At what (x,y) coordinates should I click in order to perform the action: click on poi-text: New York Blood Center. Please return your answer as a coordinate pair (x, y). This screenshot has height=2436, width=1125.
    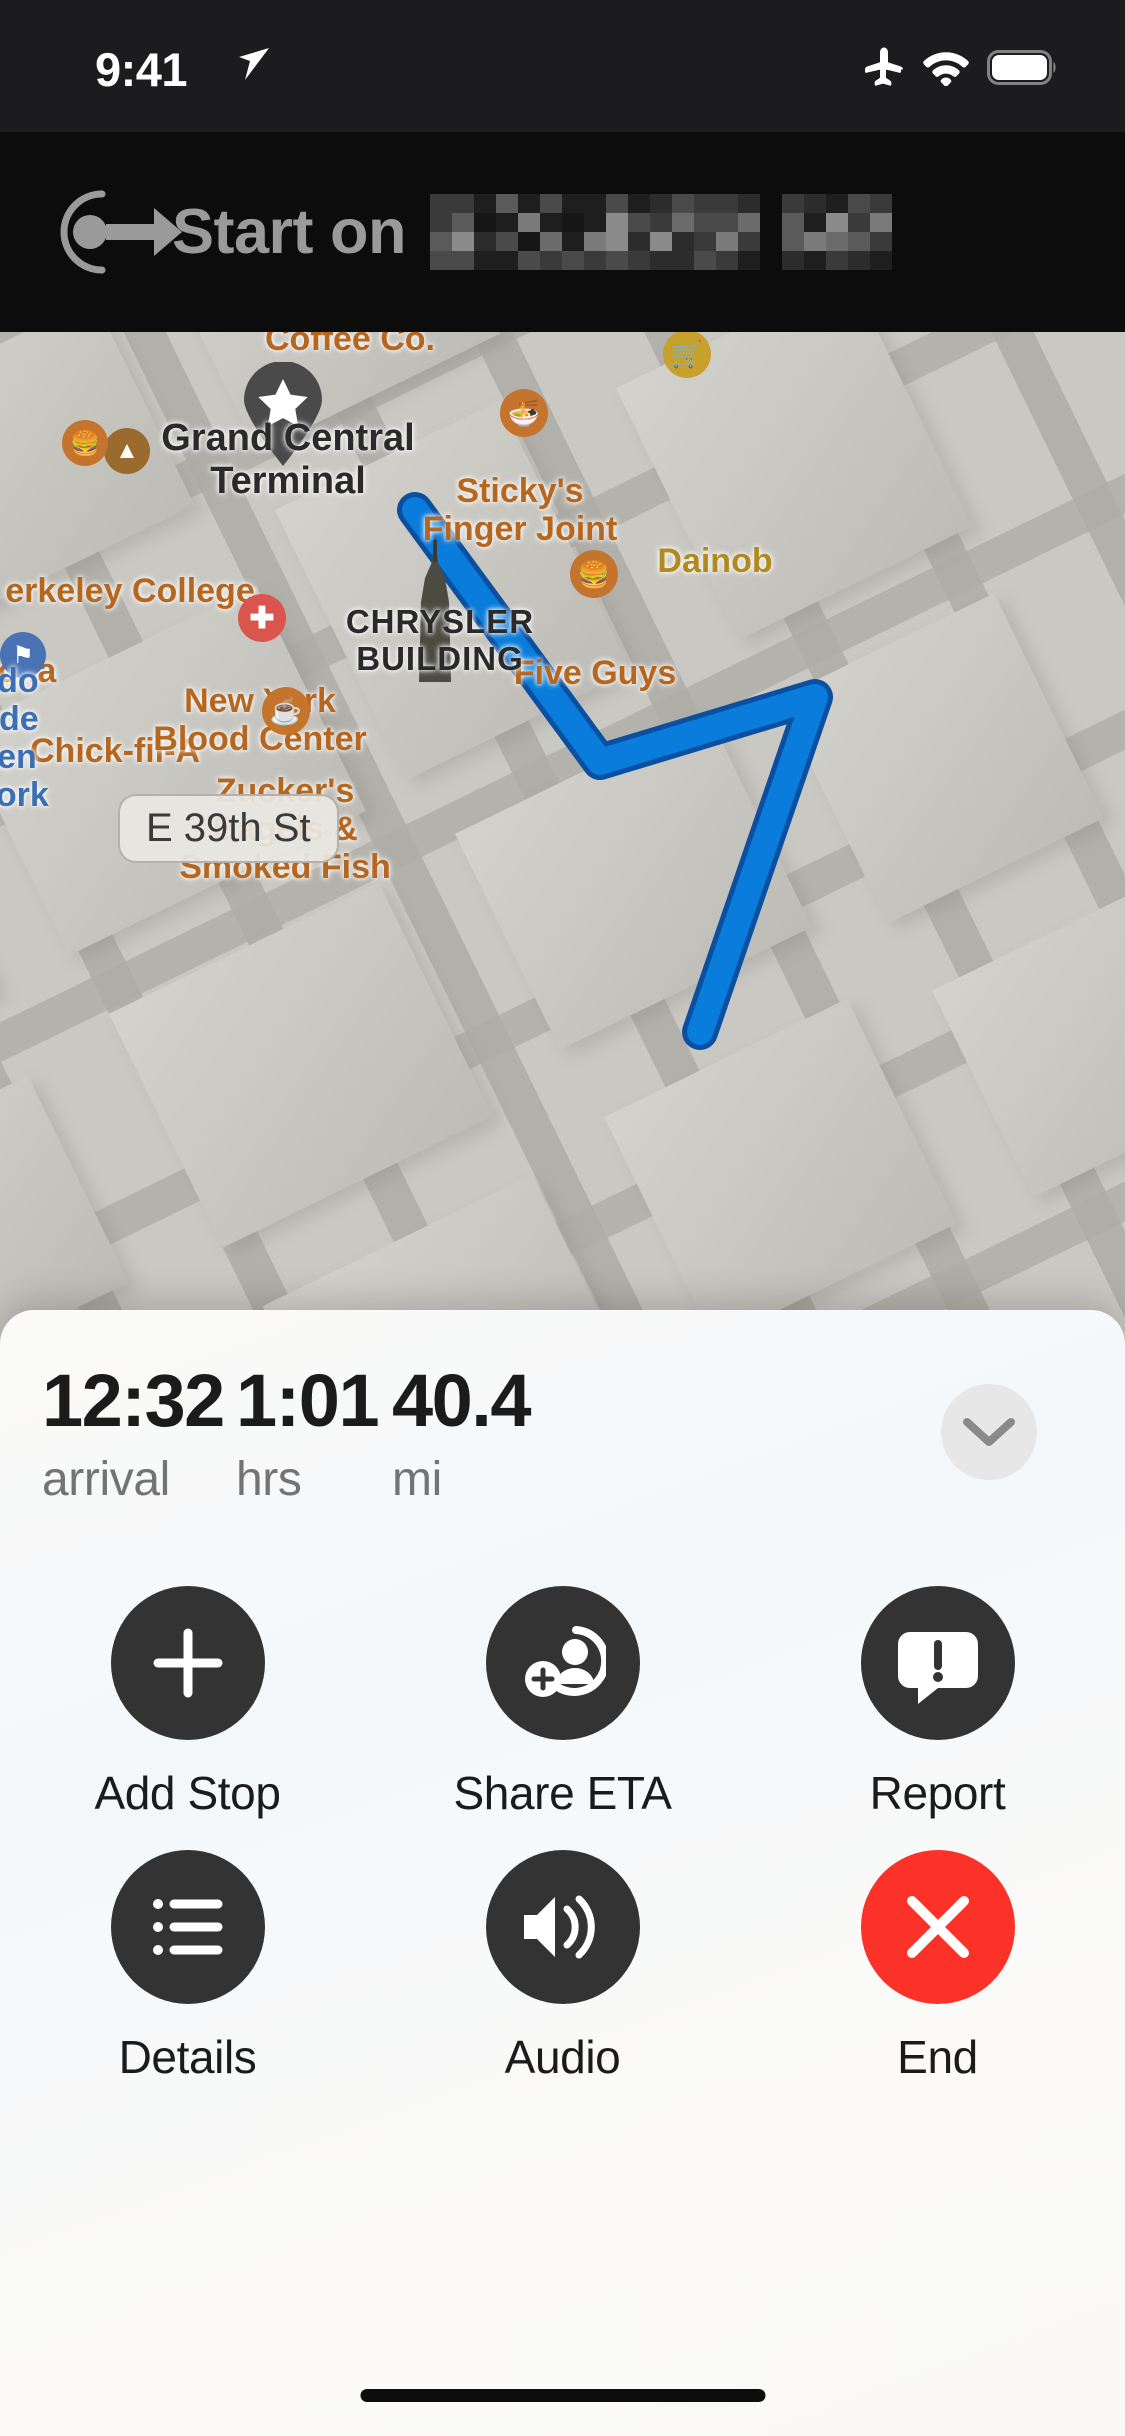
    Looking at the image, I should click on (260, 720).